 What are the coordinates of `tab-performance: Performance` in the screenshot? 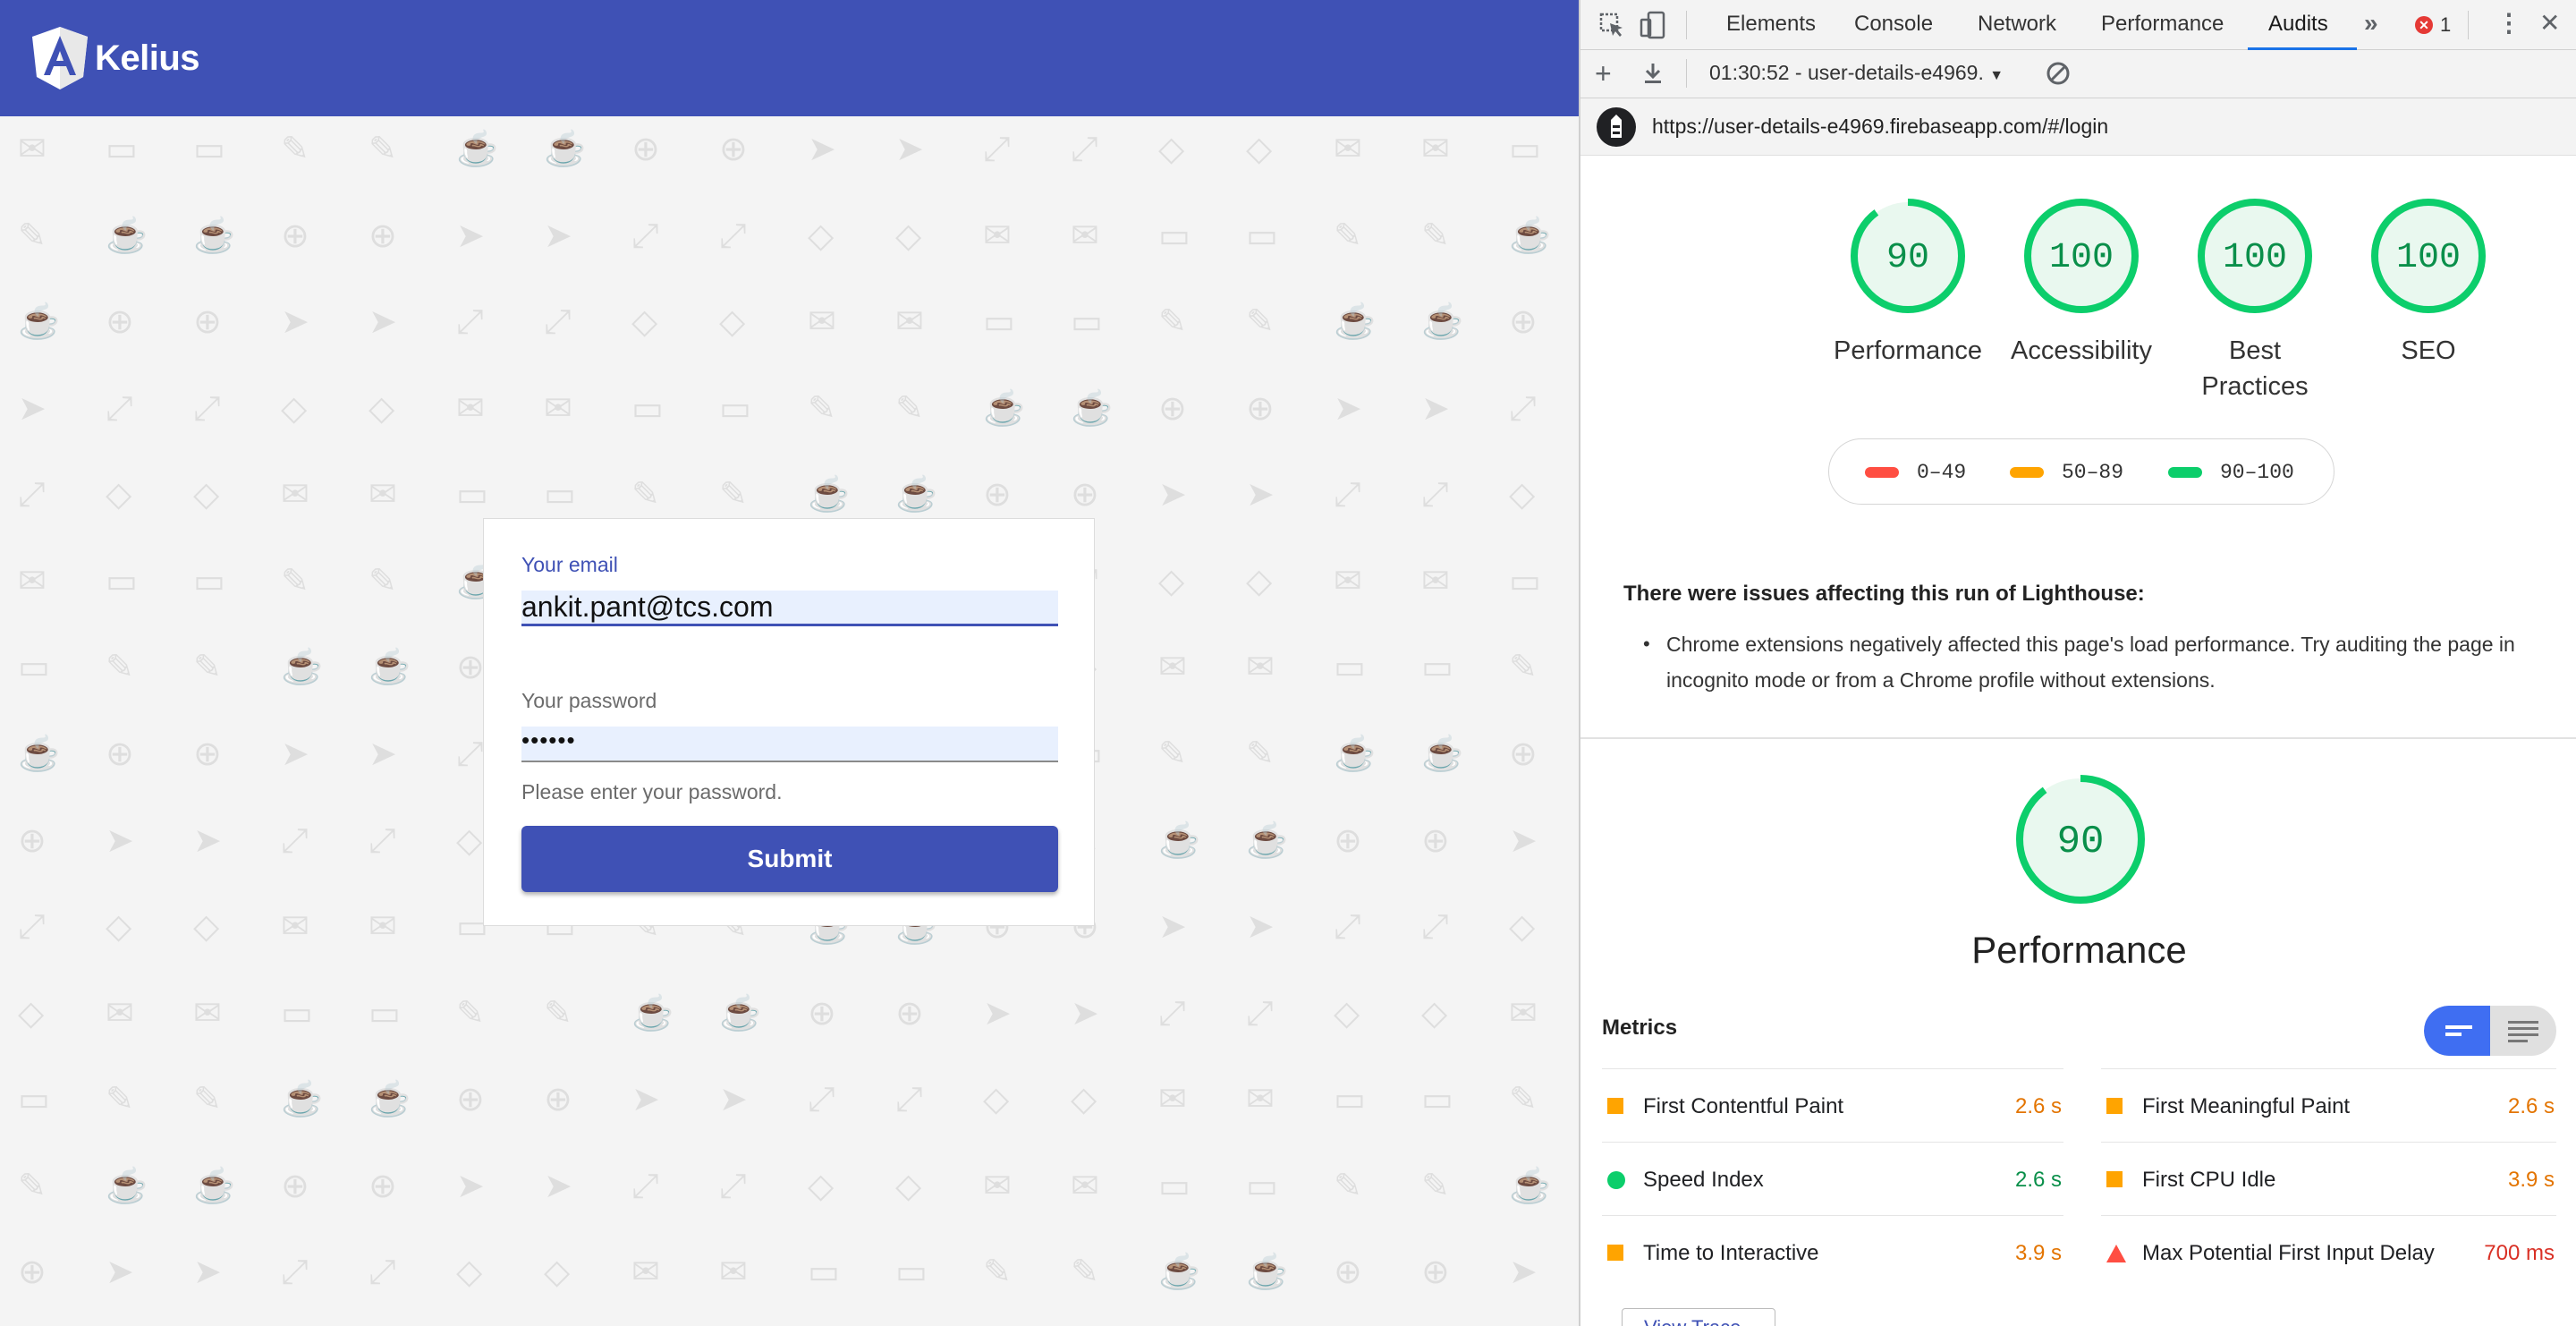 It's located at (2162, 24).